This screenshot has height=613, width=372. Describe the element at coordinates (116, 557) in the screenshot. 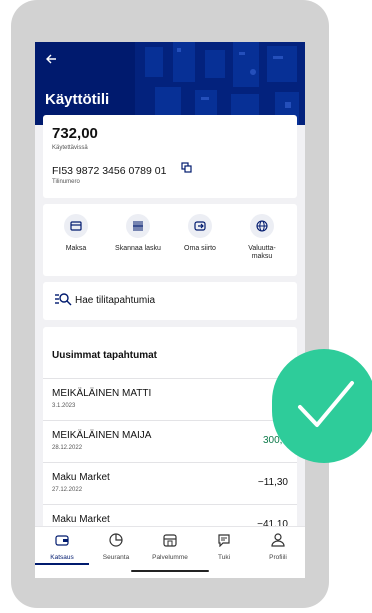

I see `tab-tracking-label: Seuranta` at that location.